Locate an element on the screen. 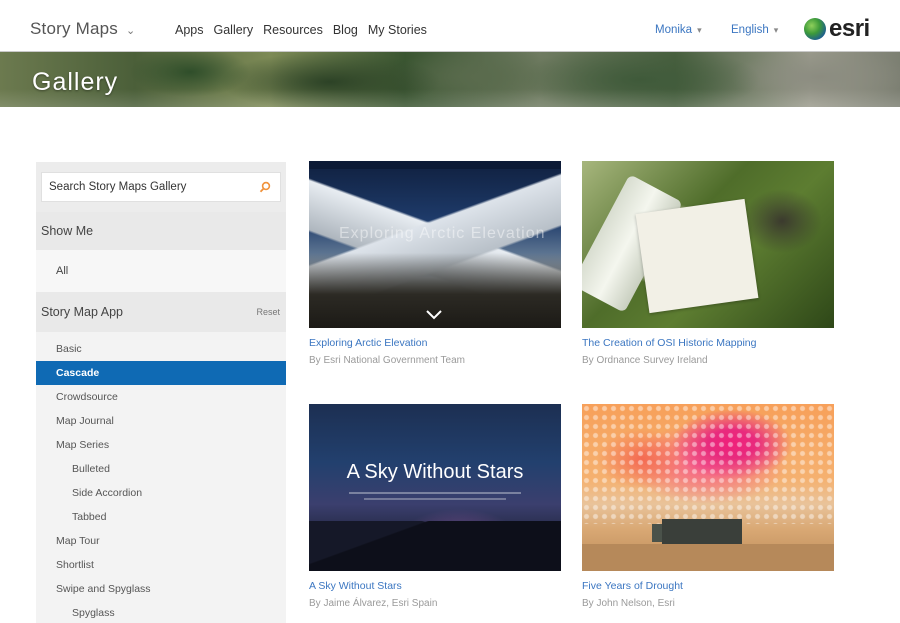  story-thumbnail: Exploring Arctic Elevation is located at coordinates (435, 244).